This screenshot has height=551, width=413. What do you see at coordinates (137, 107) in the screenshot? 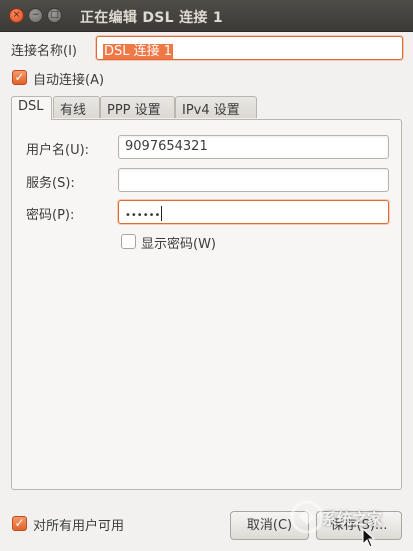
I see `tab-ppp-settings: PPP 设置` at bounding box center [137, 107].